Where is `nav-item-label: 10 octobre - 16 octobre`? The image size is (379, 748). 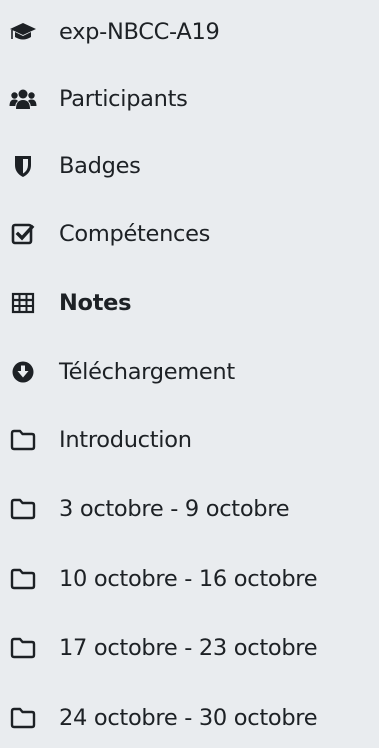 nav-item-label: 10 octobre - 16 octobre is located at coordinates (188, 578).